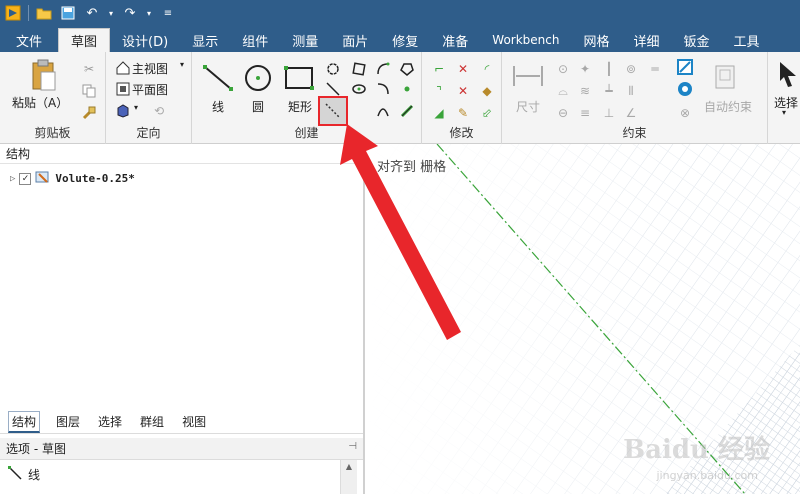 The width and height of the screenshot is (800, 494). What do you see at coordinates (255, 40) in the screenshot?
I see `tab-assembly: 组件` at bounding box center [255, 40].